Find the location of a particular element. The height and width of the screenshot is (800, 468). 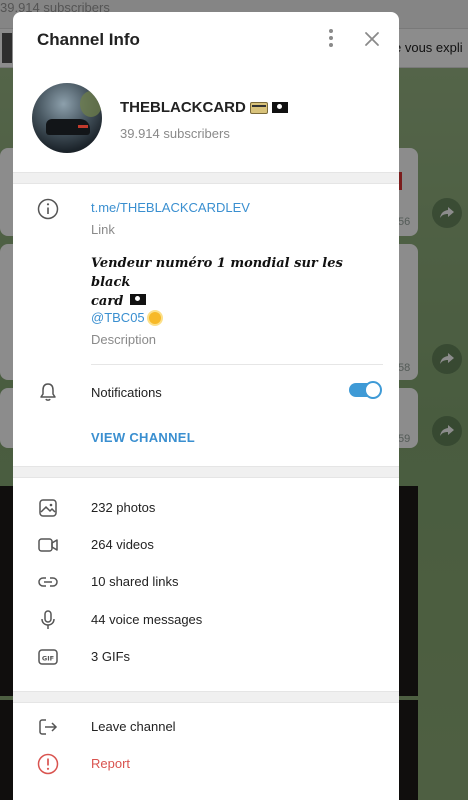

avatar is located at coordinates (67, 118).